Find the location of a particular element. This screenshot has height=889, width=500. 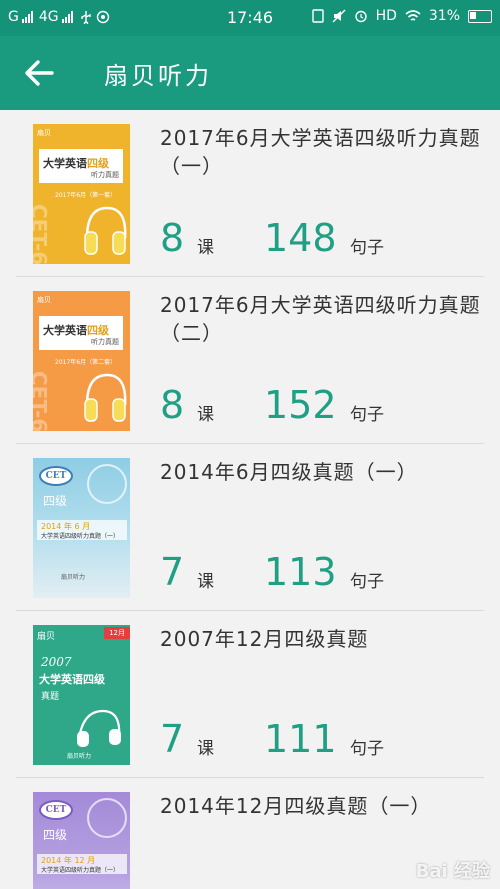

cover-title: 大学英语四级 is located at coordinates (72, 679).